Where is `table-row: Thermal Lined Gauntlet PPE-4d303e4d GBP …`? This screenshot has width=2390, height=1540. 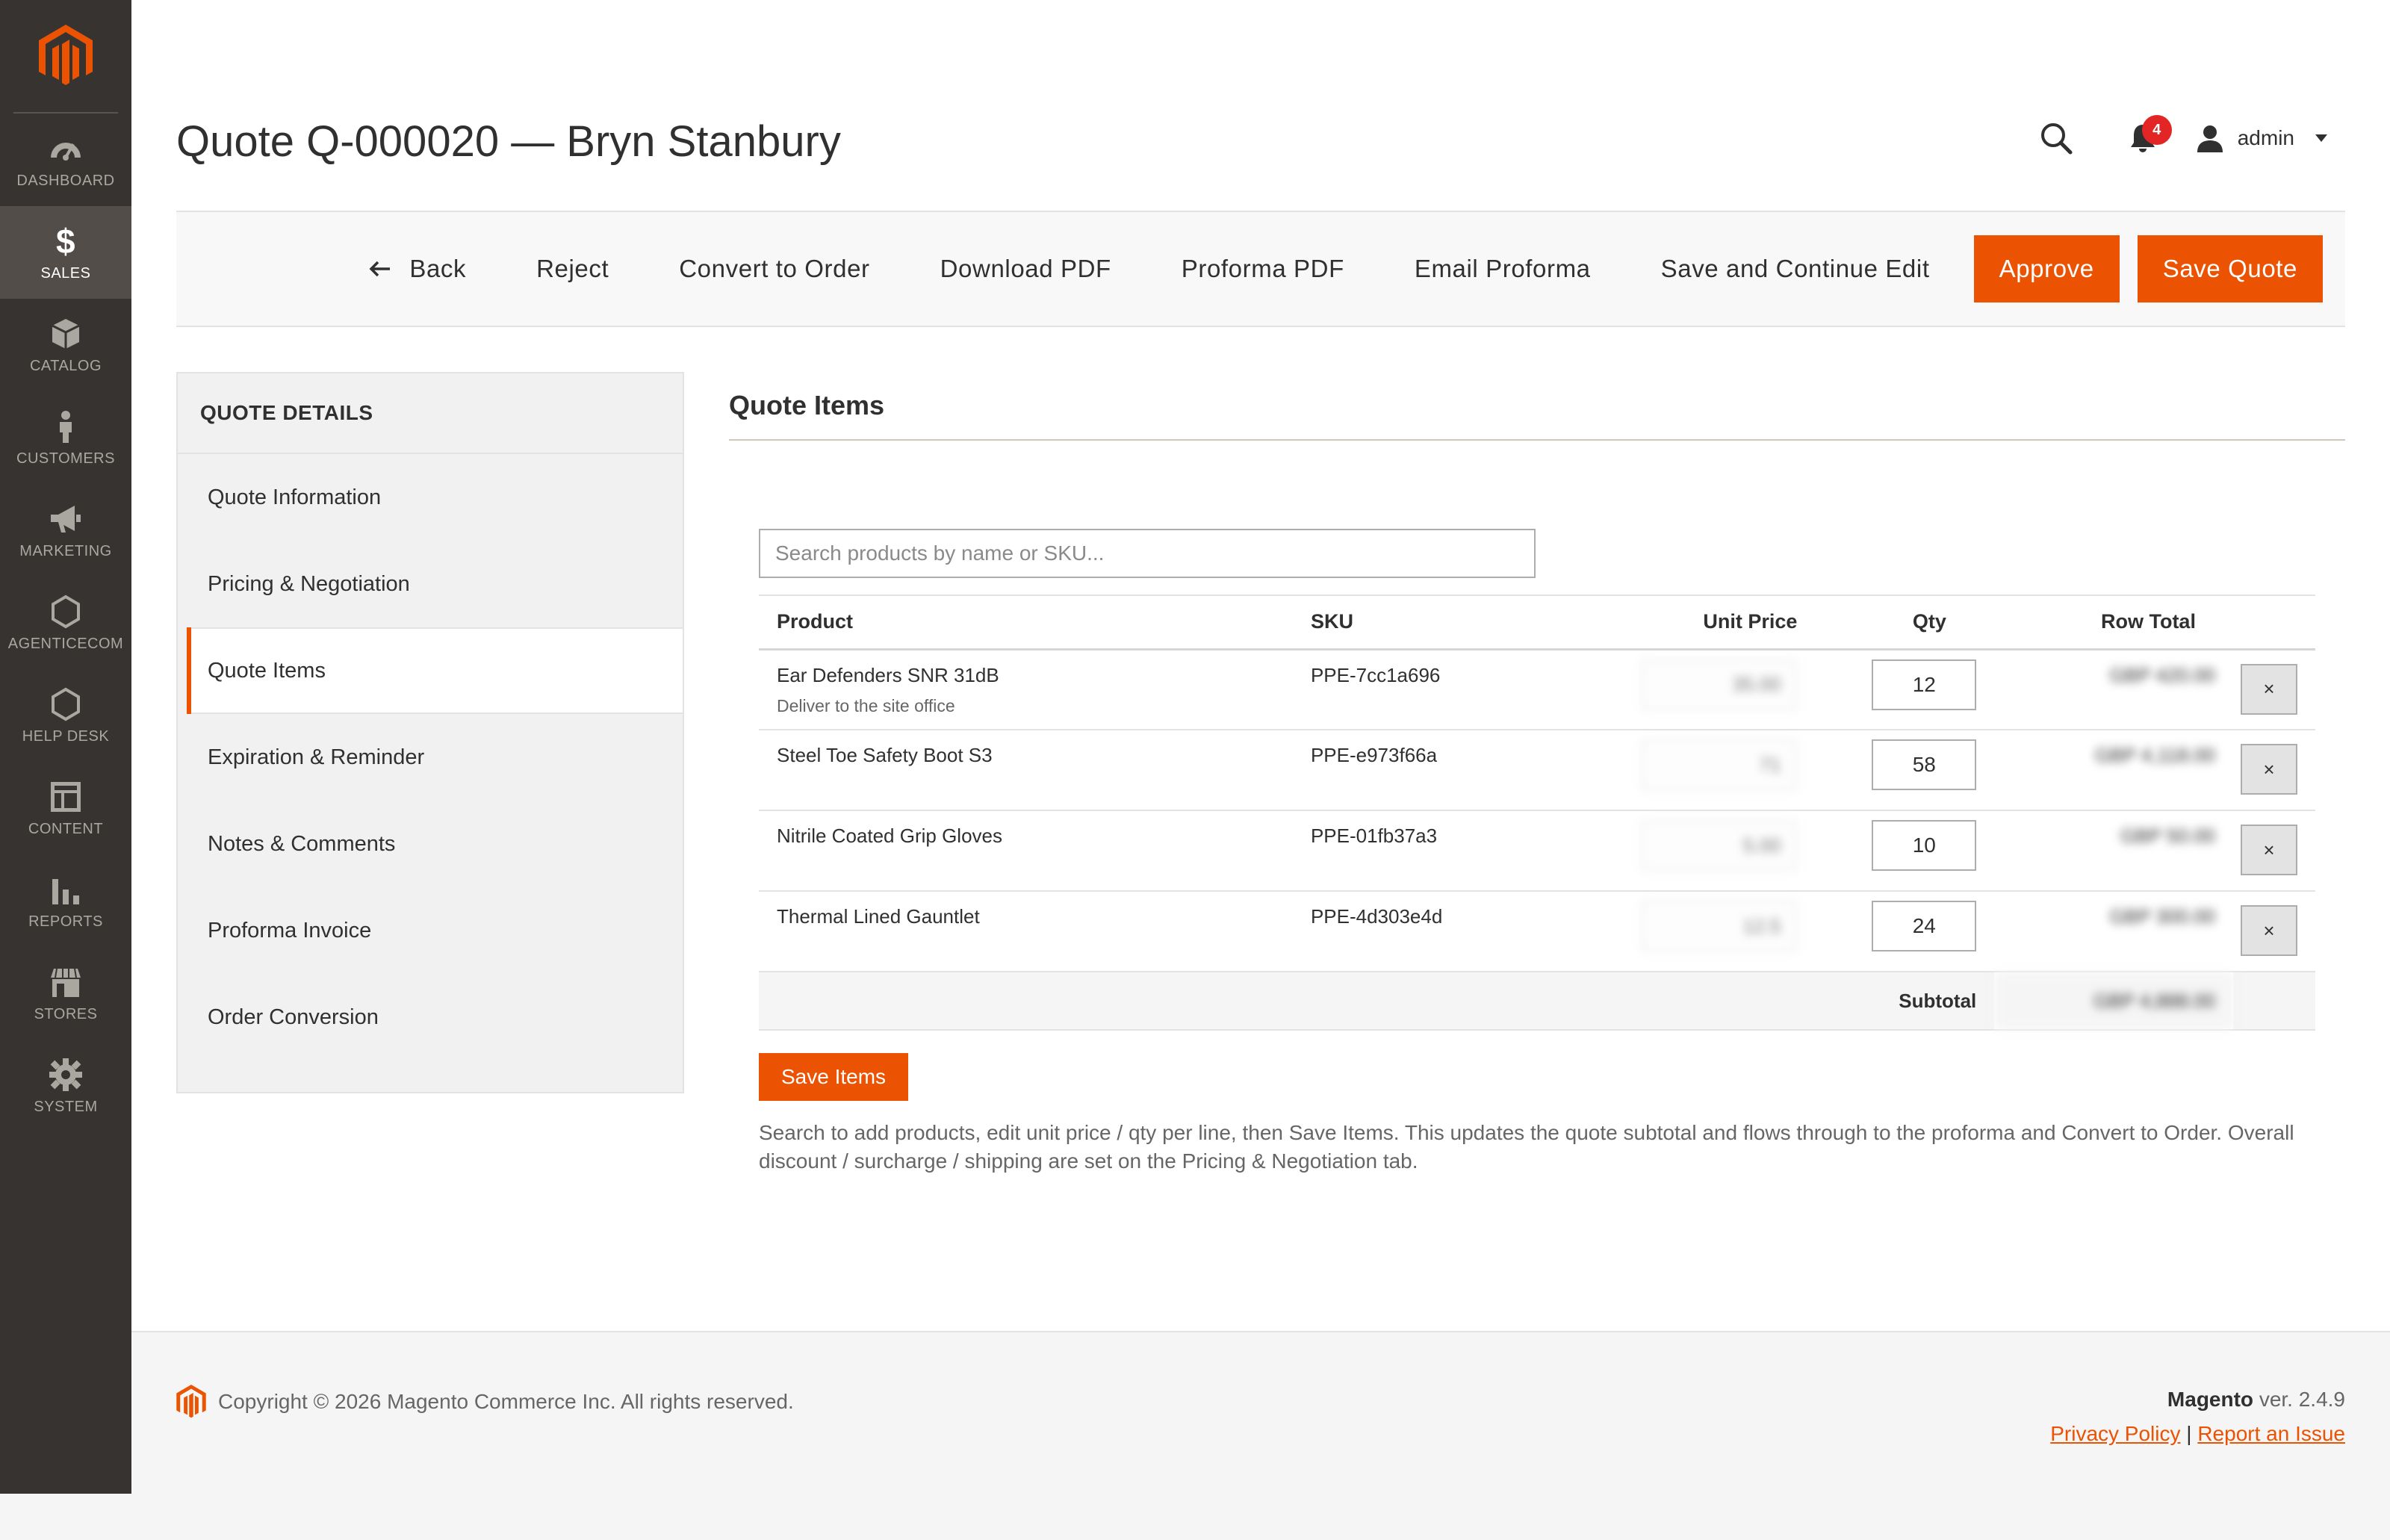 table-row: Thermal Lined Gauntlet PPE-4d303e4d GBP … is located at coordinates (1537, 931).